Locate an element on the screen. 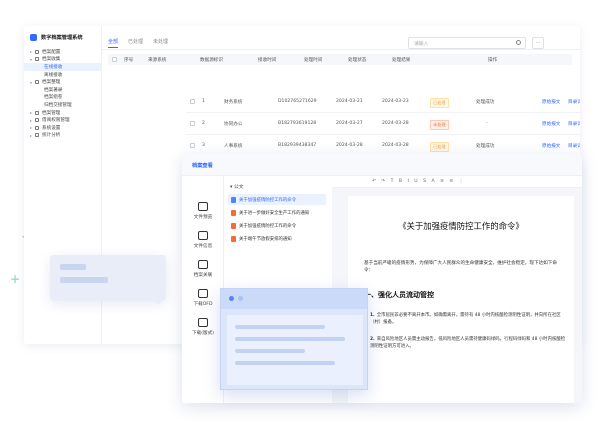 Image resolution: width=605 pixels, height=428 pixels. tool-label: 文件信息 is located at coordinates (203, 246).